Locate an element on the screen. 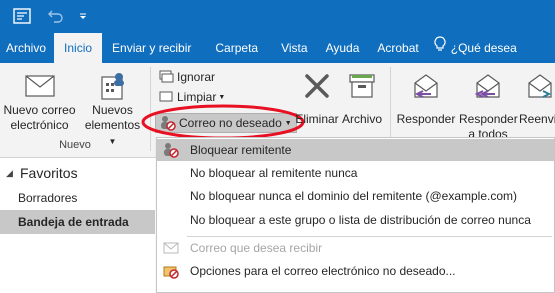 This screenshot has width=555, height=293. favorites-header: ◢ Favoritos is located at coordinates (77, 173).